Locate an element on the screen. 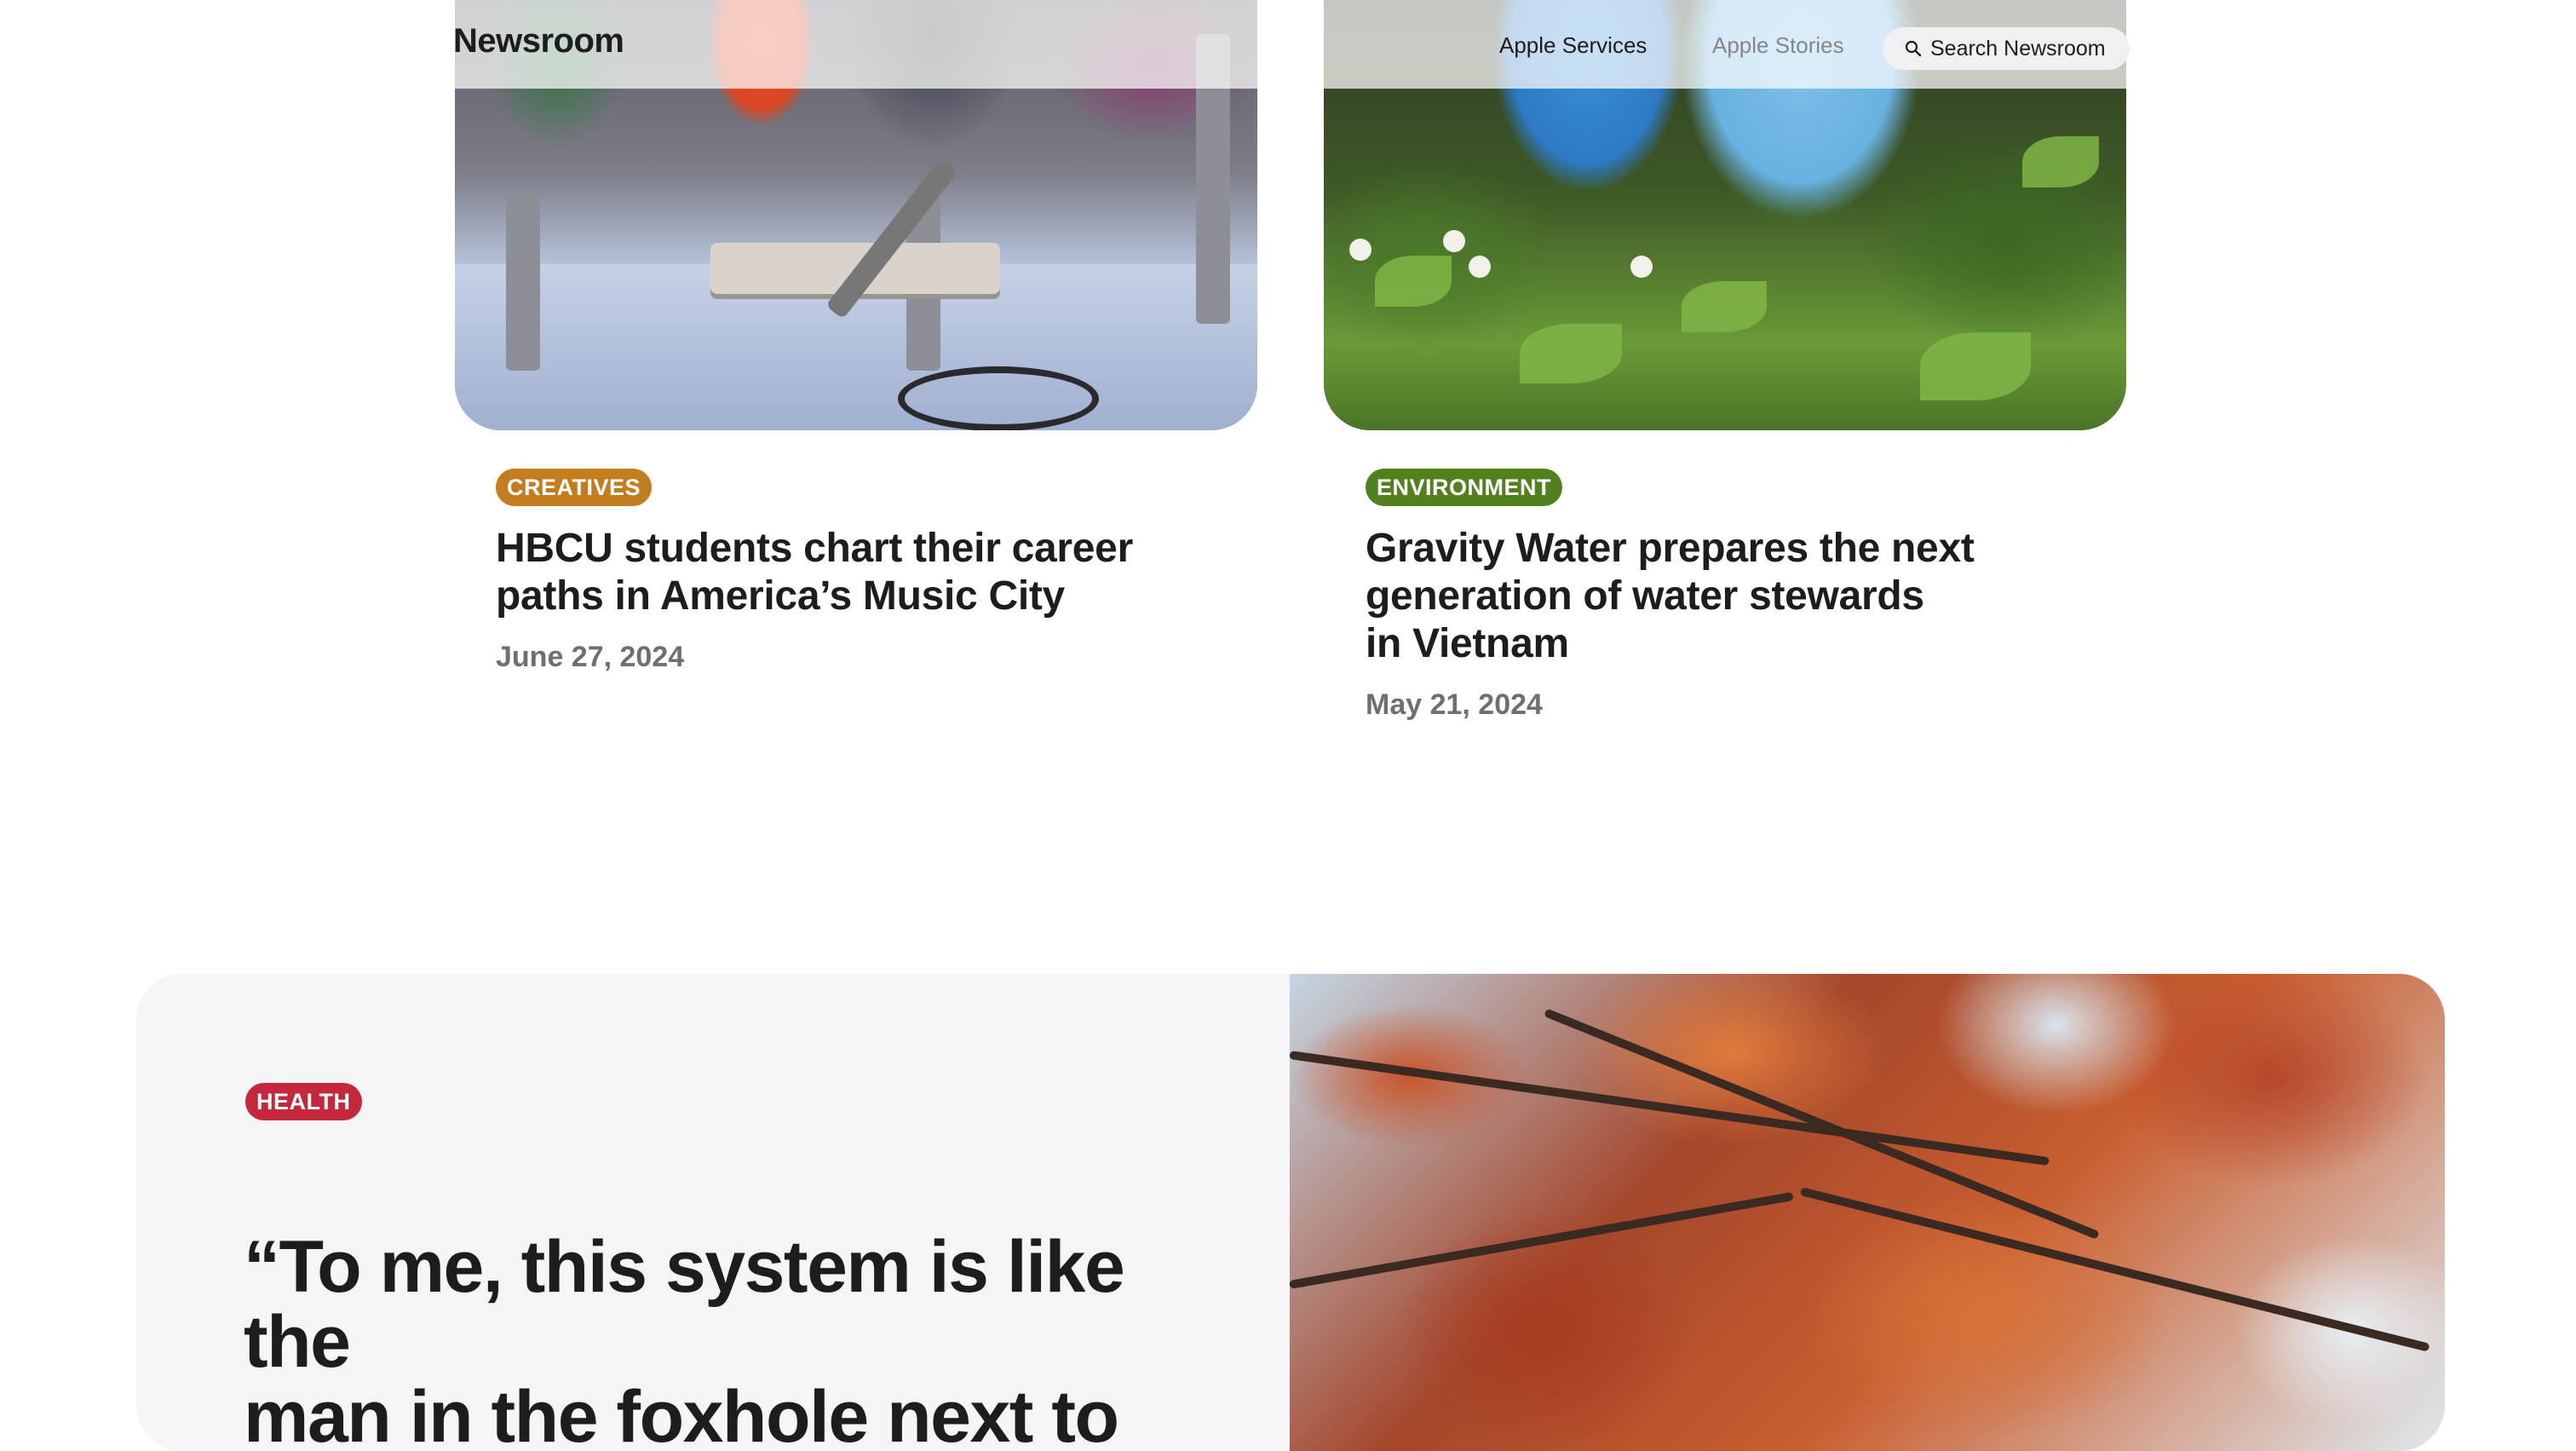  featured-story-image is located at coordinates (1867, 1212).